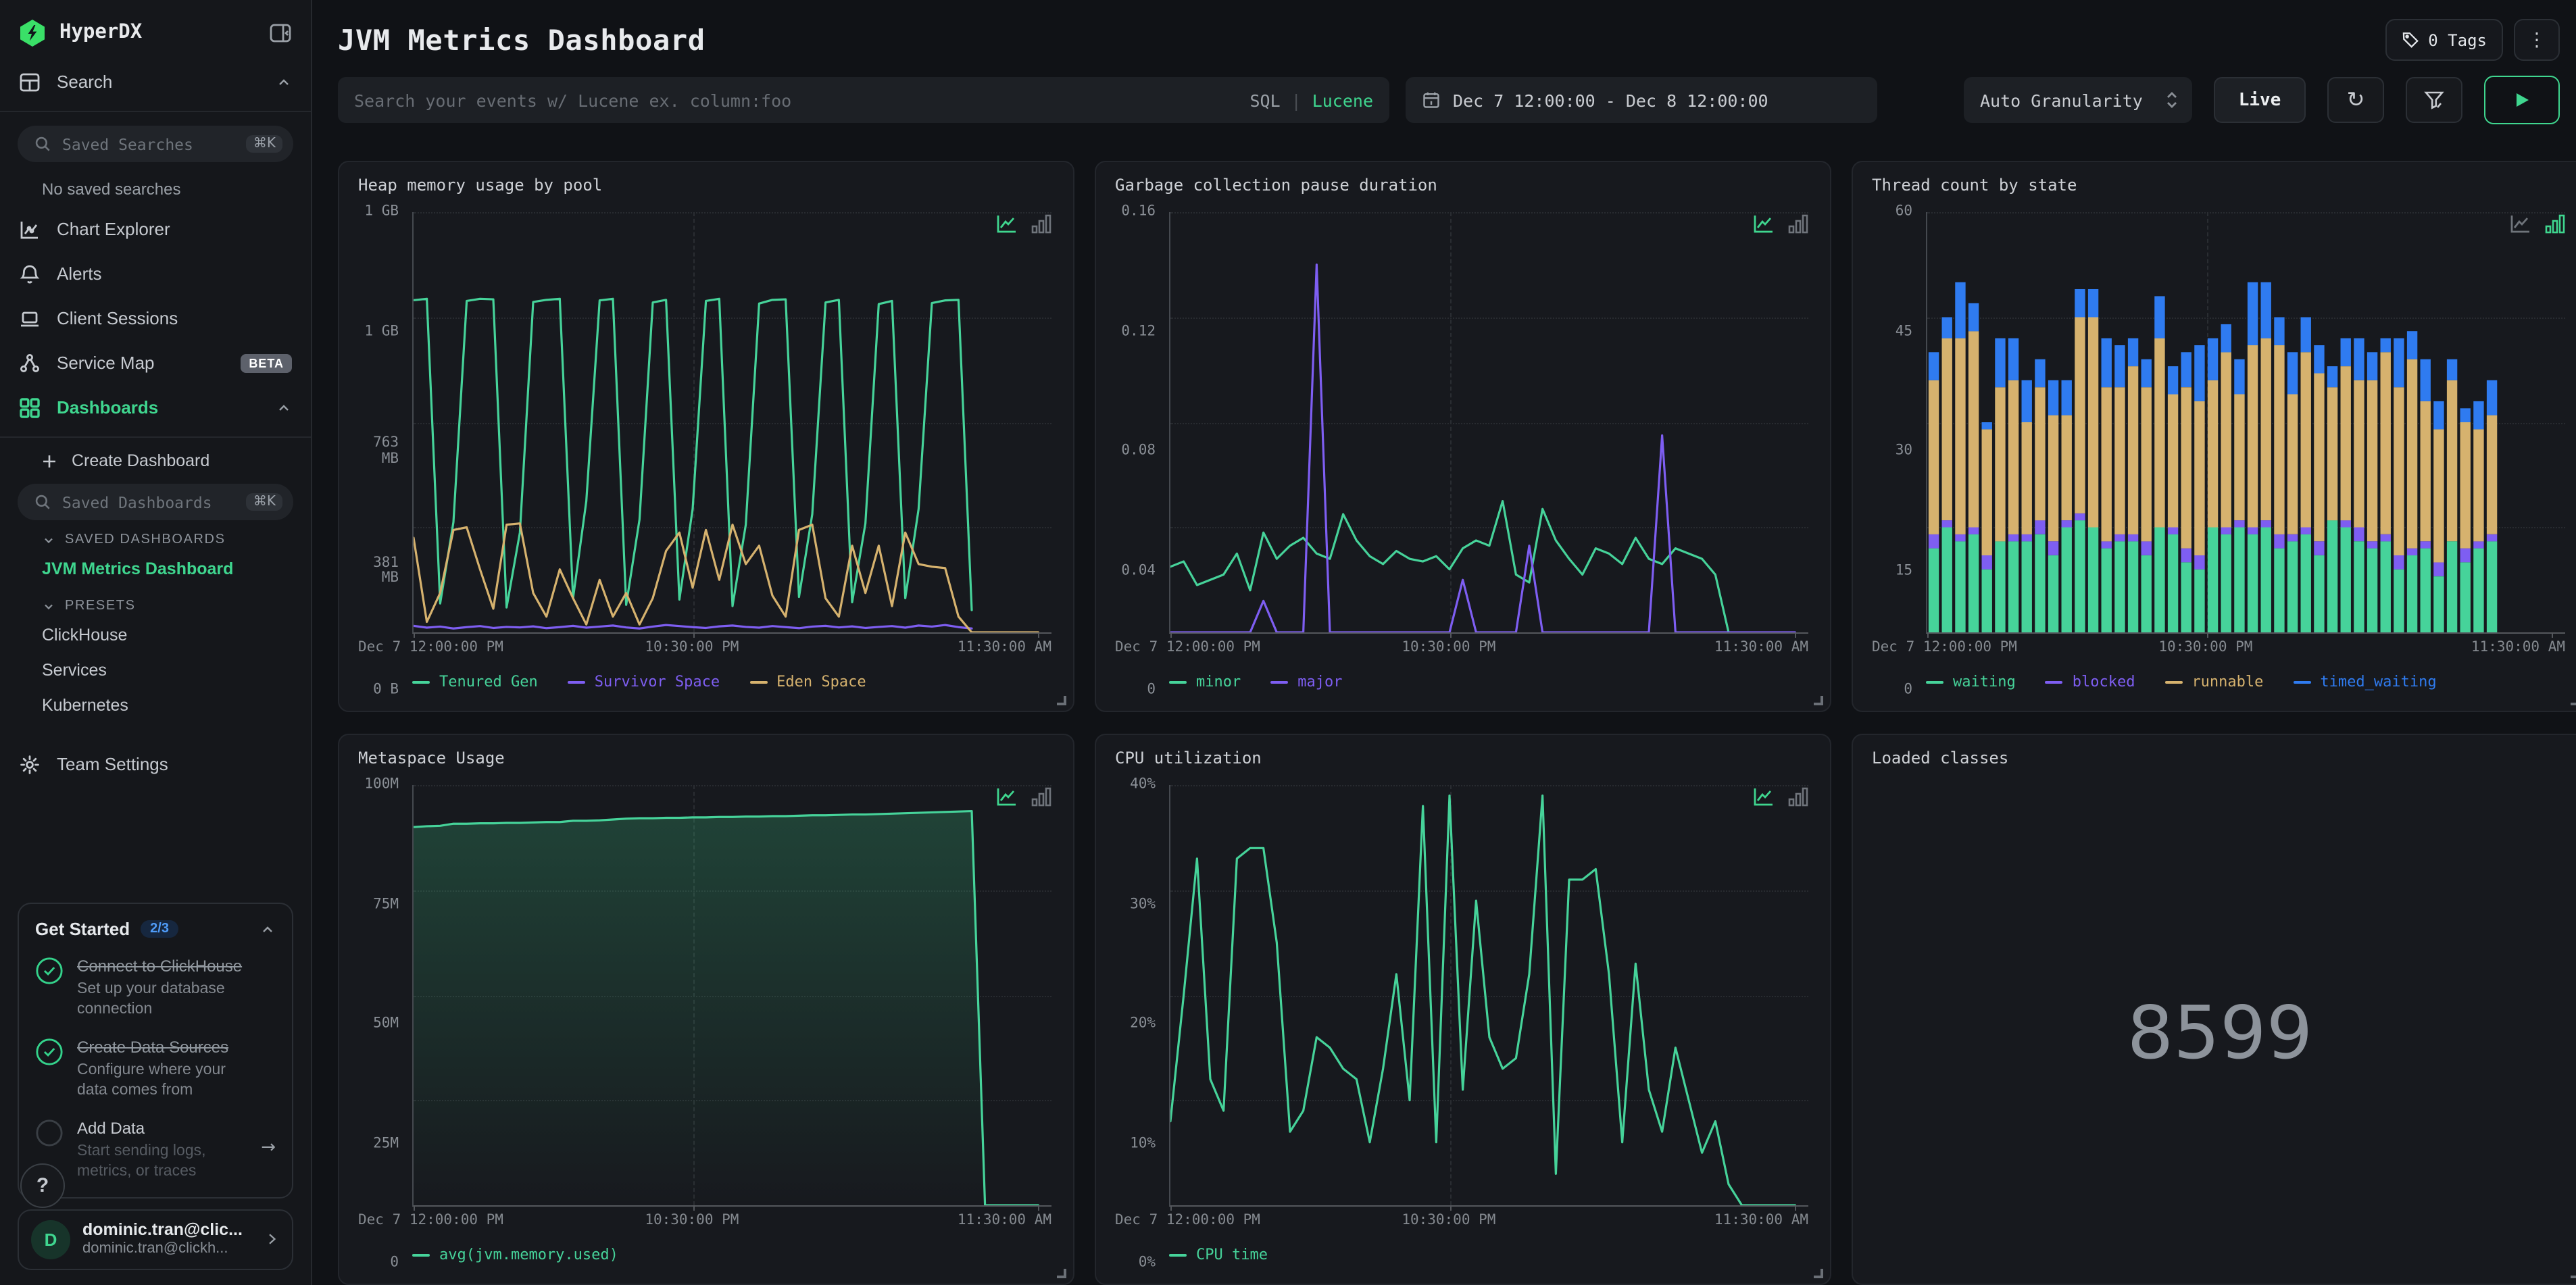  I want to click on saved-dashboards-input: Saved Dashboards ⌘K, so click(155, 502).